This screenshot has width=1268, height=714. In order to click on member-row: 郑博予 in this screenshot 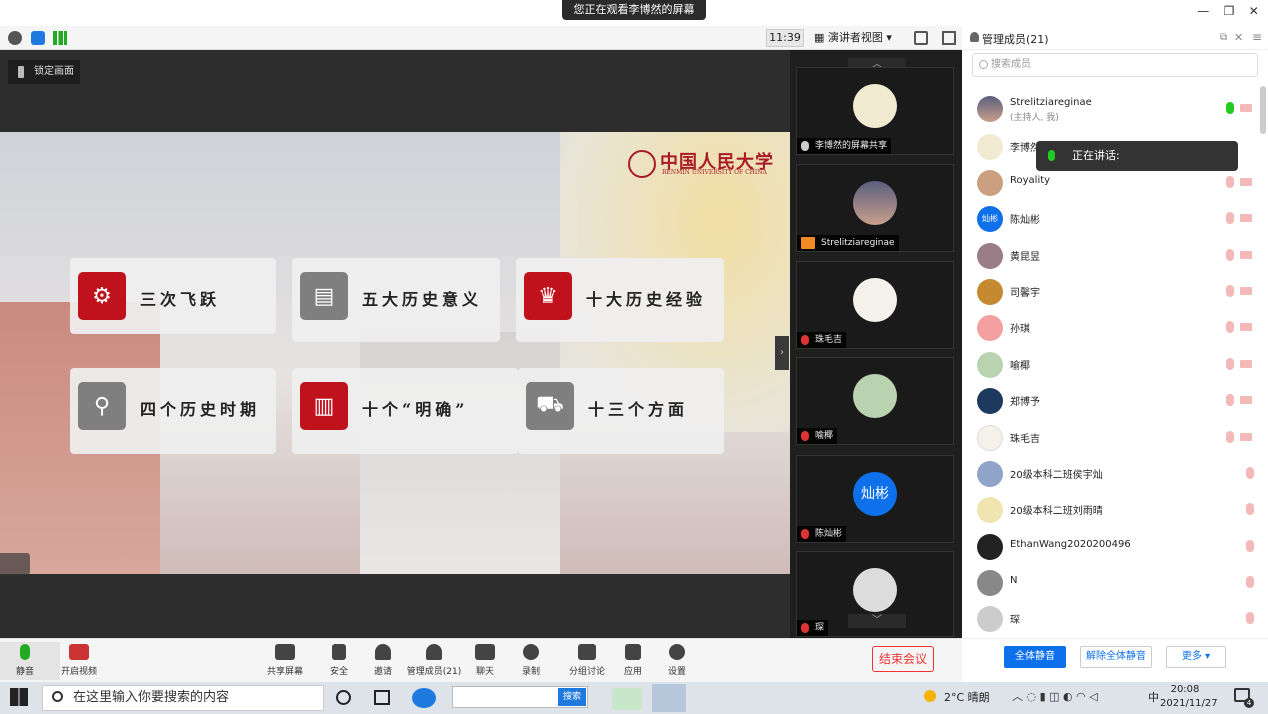, I will do `click(1112, 400)`.